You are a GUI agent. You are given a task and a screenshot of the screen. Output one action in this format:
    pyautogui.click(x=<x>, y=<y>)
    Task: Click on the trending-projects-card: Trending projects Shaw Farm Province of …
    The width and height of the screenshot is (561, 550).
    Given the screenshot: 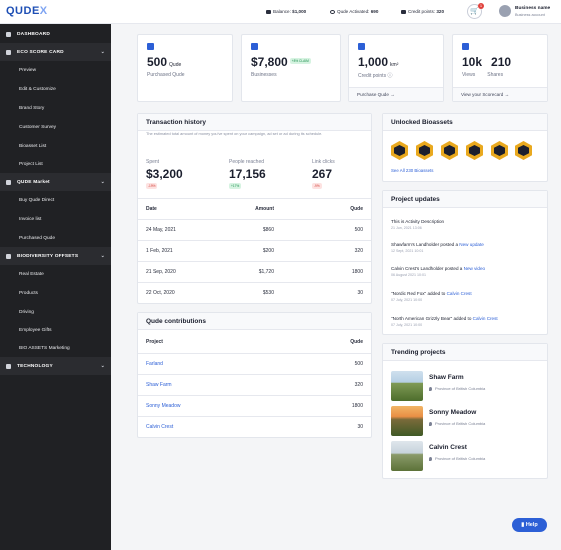 What is the action you would take?
    pyautogui.click(x=465, y=411)
    